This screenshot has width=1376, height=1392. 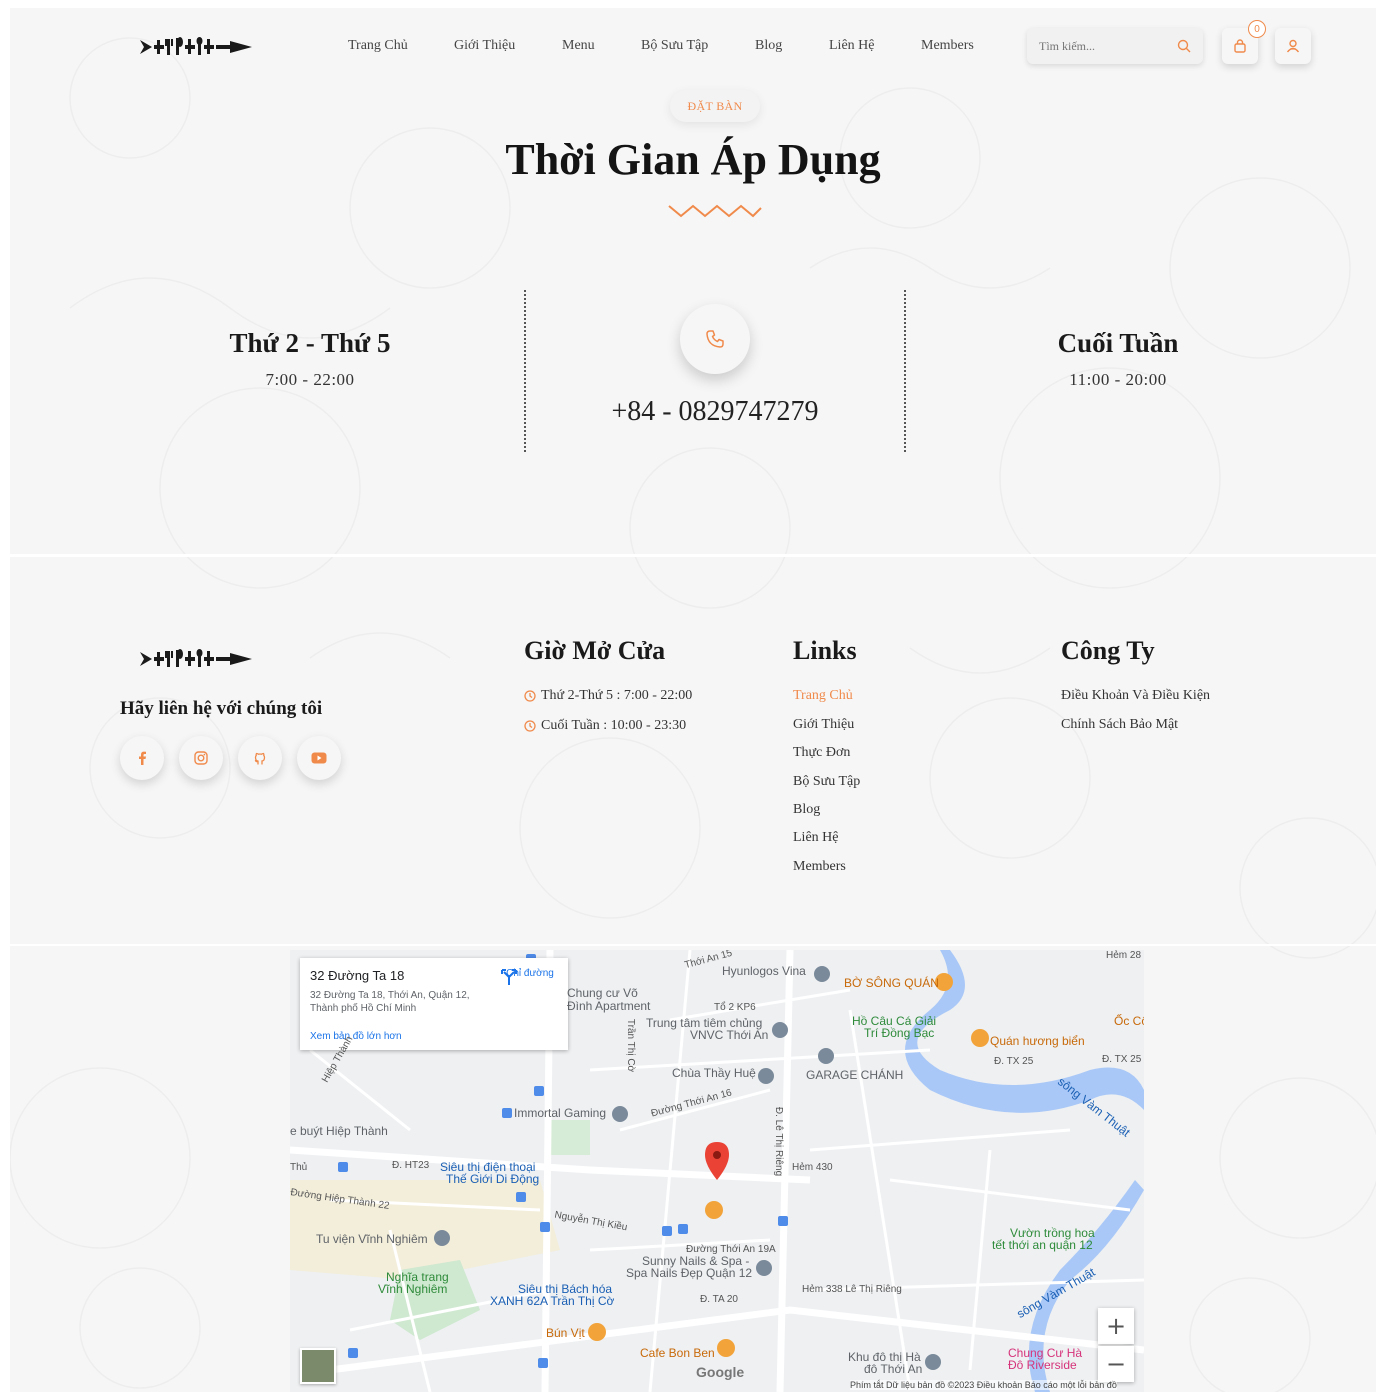 What do you see at coordinates (1135, 696) in the screenshot?
I see `footer-link-terms: Điều Khoản Và Điều Kiện` at bounding box center [1135, 696].